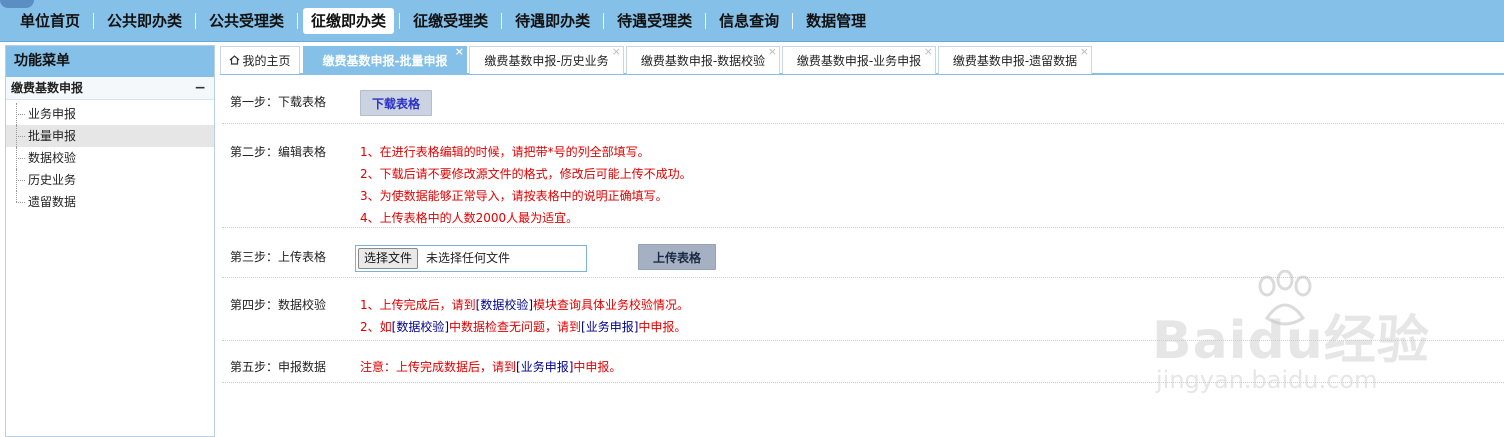  What do you see at coordinates (552, 21) in the screenshot?
I see `nav-item-benefit-instant: 待遇即办类` at bounding box center [552, 21].